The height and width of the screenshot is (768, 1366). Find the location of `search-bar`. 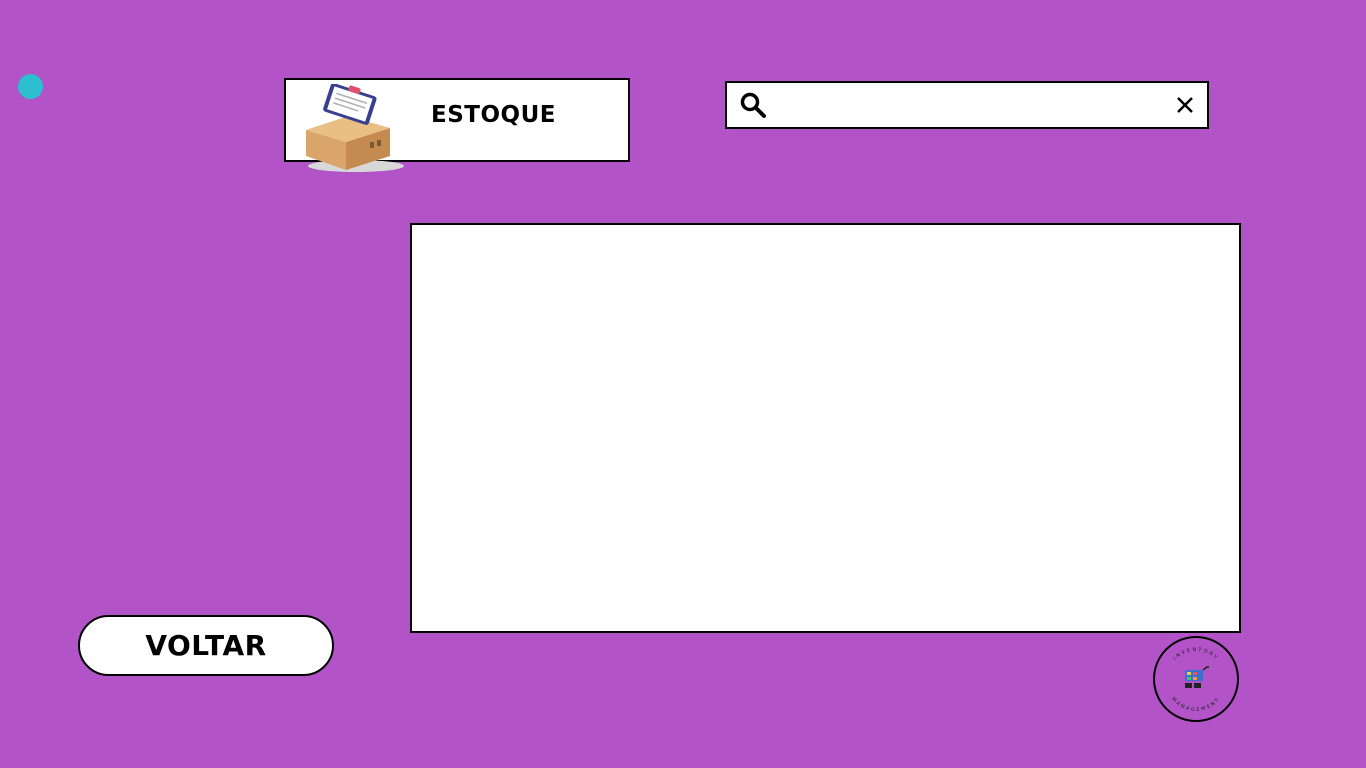

search-bar is located at coordinates (967, 105).